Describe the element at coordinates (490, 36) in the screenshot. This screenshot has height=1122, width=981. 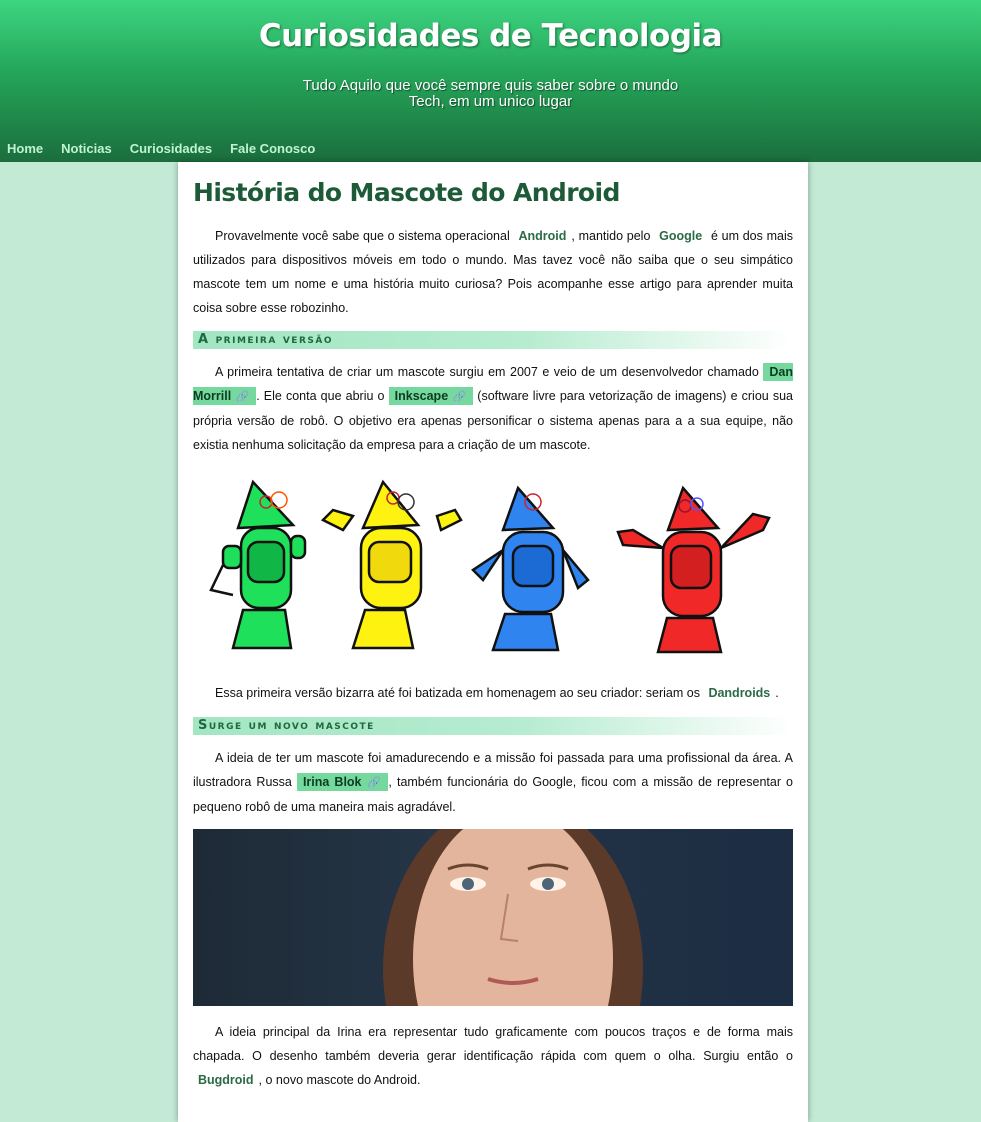
I see `site-title: Curiosidades de Tecnologia` at that location.